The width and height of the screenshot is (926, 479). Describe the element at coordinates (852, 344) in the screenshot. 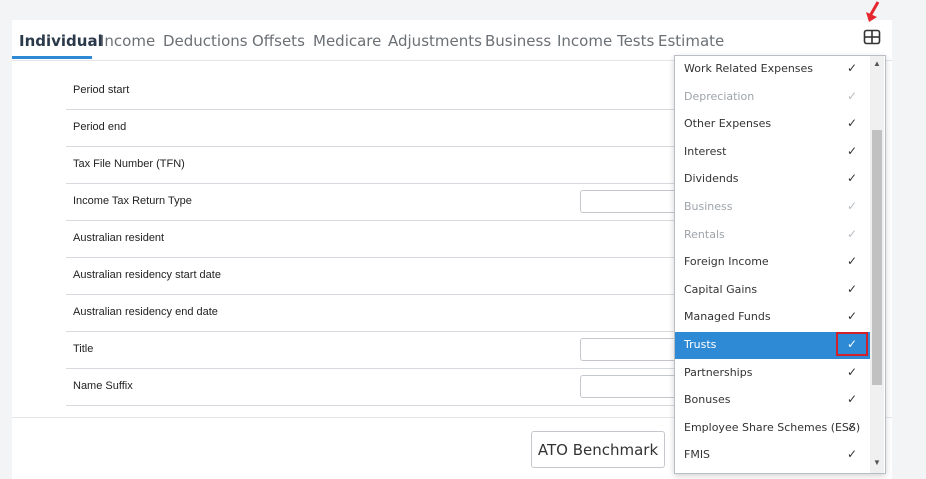

I see `highlight-box` at that location.